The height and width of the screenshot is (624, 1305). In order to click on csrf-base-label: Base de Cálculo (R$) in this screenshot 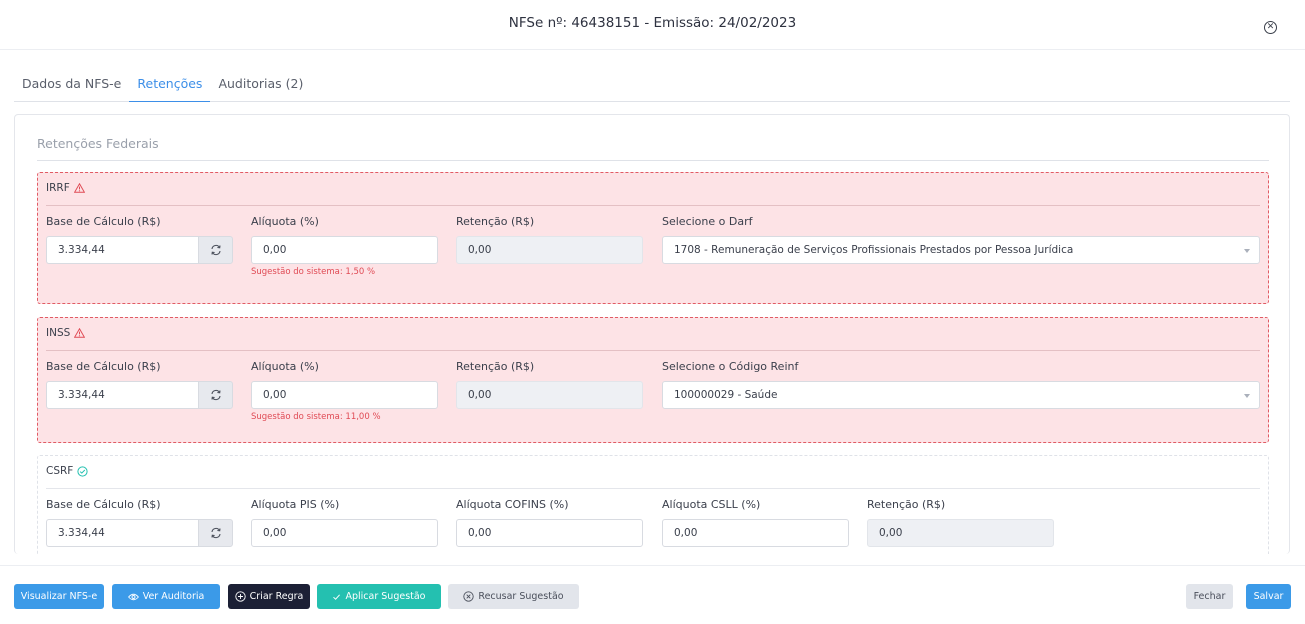, I will do `click(103, 504)`.